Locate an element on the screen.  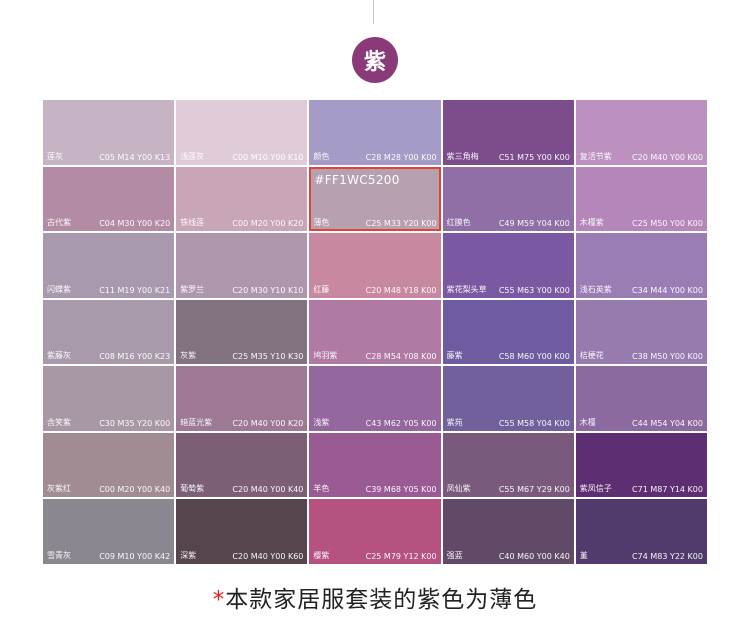
swatch-name: 复活节紫 is located at coordinates (595, 156).